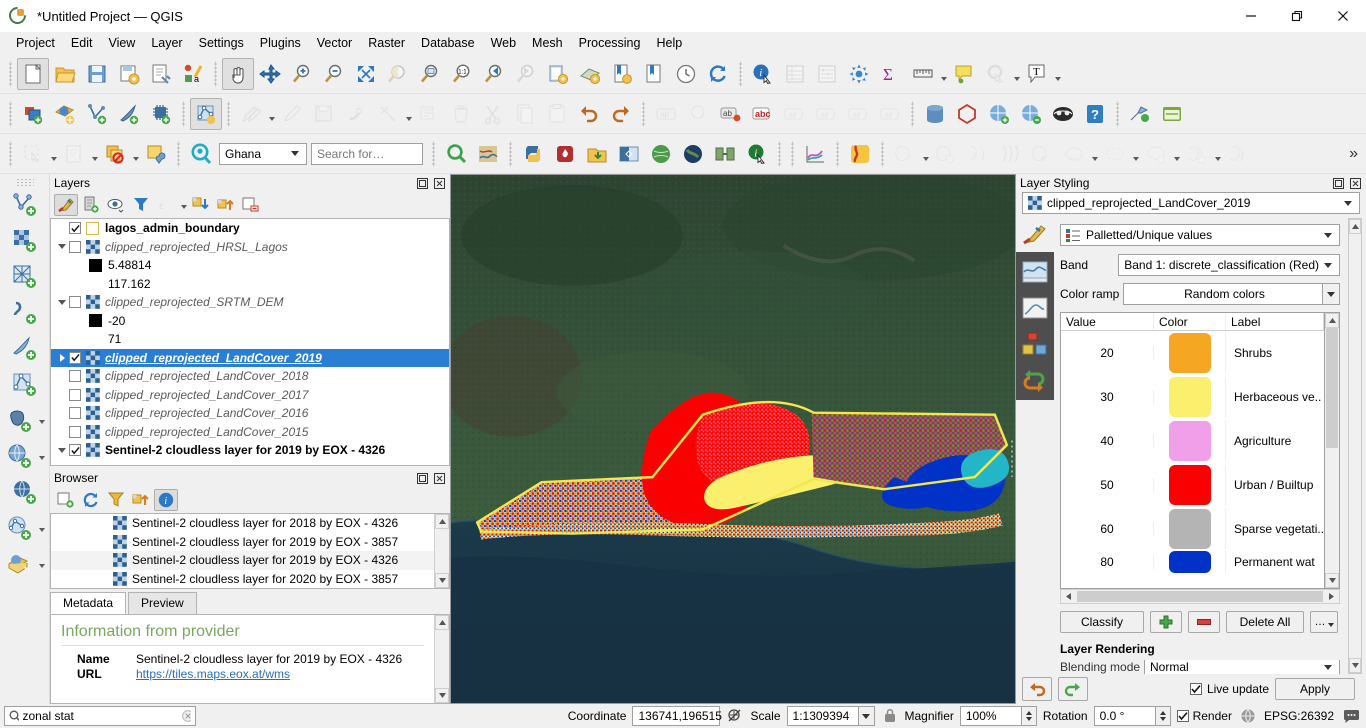  Describe the element at coordinates (356, 114) in the screenshot. I see `vertex-tool-icon` at that location.